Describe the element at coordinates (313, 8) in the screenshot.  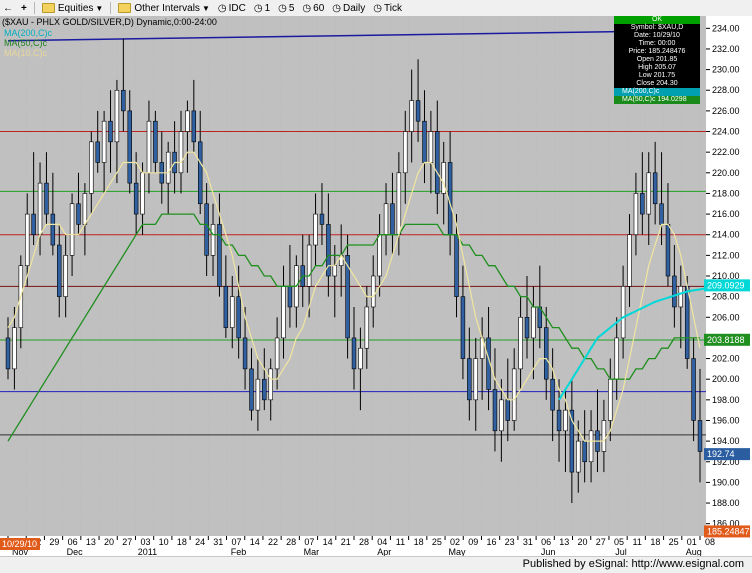
I see `interval-60-button: ◷ 60` at that location.